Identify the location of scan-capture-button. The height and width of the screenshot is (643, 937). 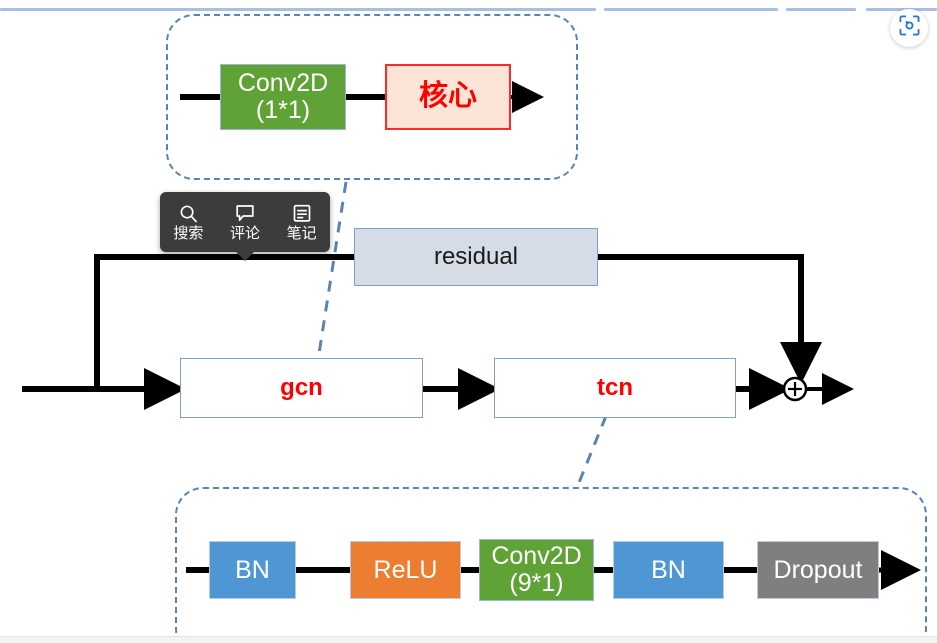
(909, 28).